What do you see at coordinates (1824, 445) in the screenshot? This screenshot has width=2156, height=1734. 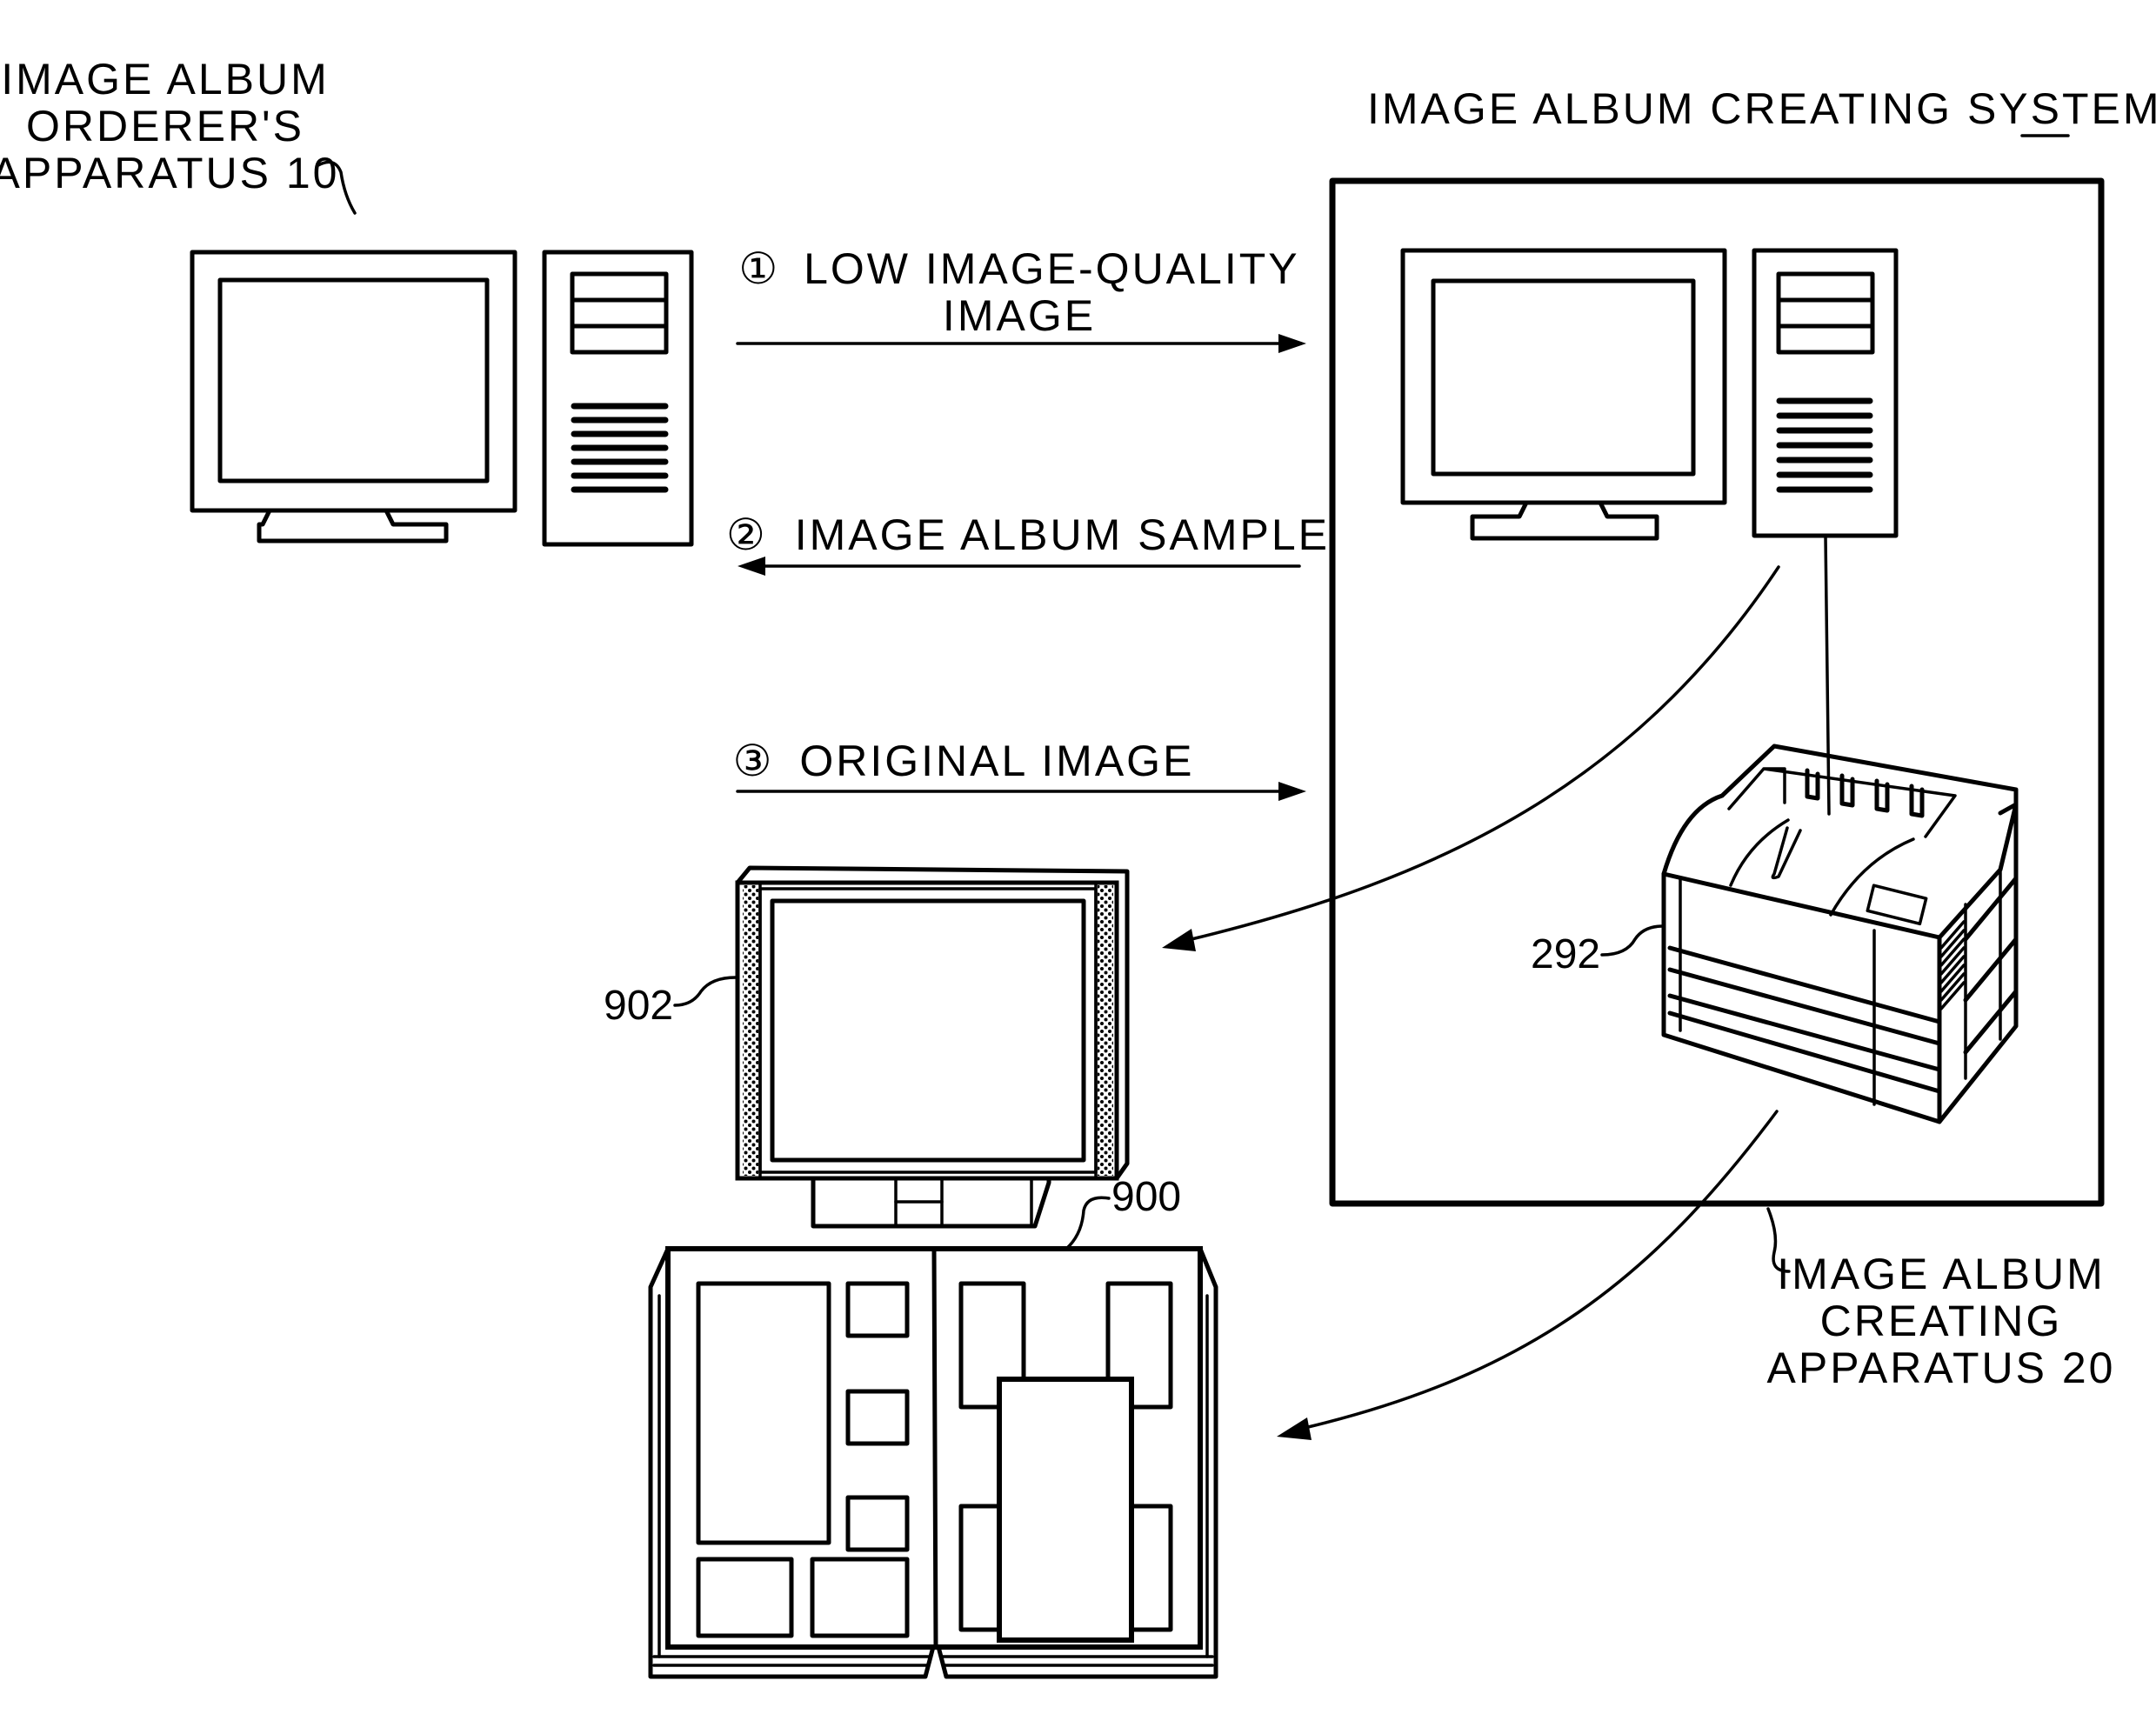 I see `creating-tower-vents` at bounding box center [1824, 445].